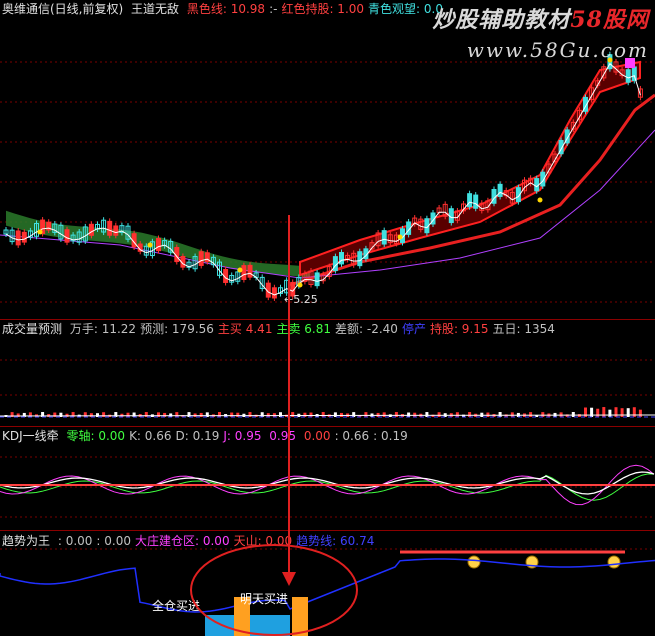 This screenshot has width=655, height=636. What do you see at coordinates (30, 436) in the screenshot?
I see `kdj-indicator-name: KDJ一线牵` at bounding box center [30, 436].